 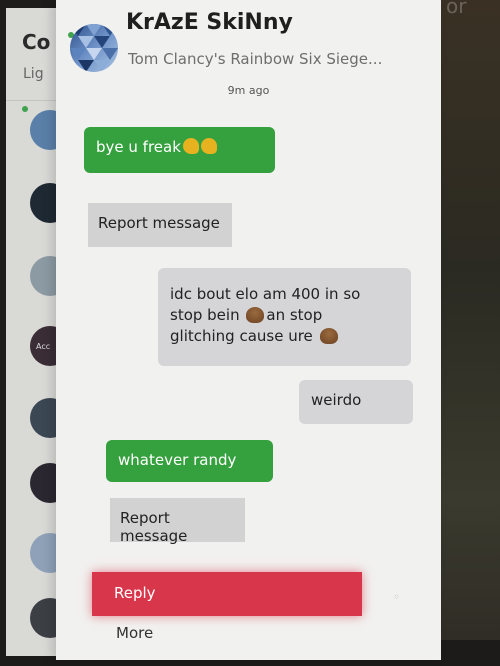 What do you see at coordinates (138, 147) in the screenshot?
I see `message-text: bye u freak` at bounding box center [138, 147].